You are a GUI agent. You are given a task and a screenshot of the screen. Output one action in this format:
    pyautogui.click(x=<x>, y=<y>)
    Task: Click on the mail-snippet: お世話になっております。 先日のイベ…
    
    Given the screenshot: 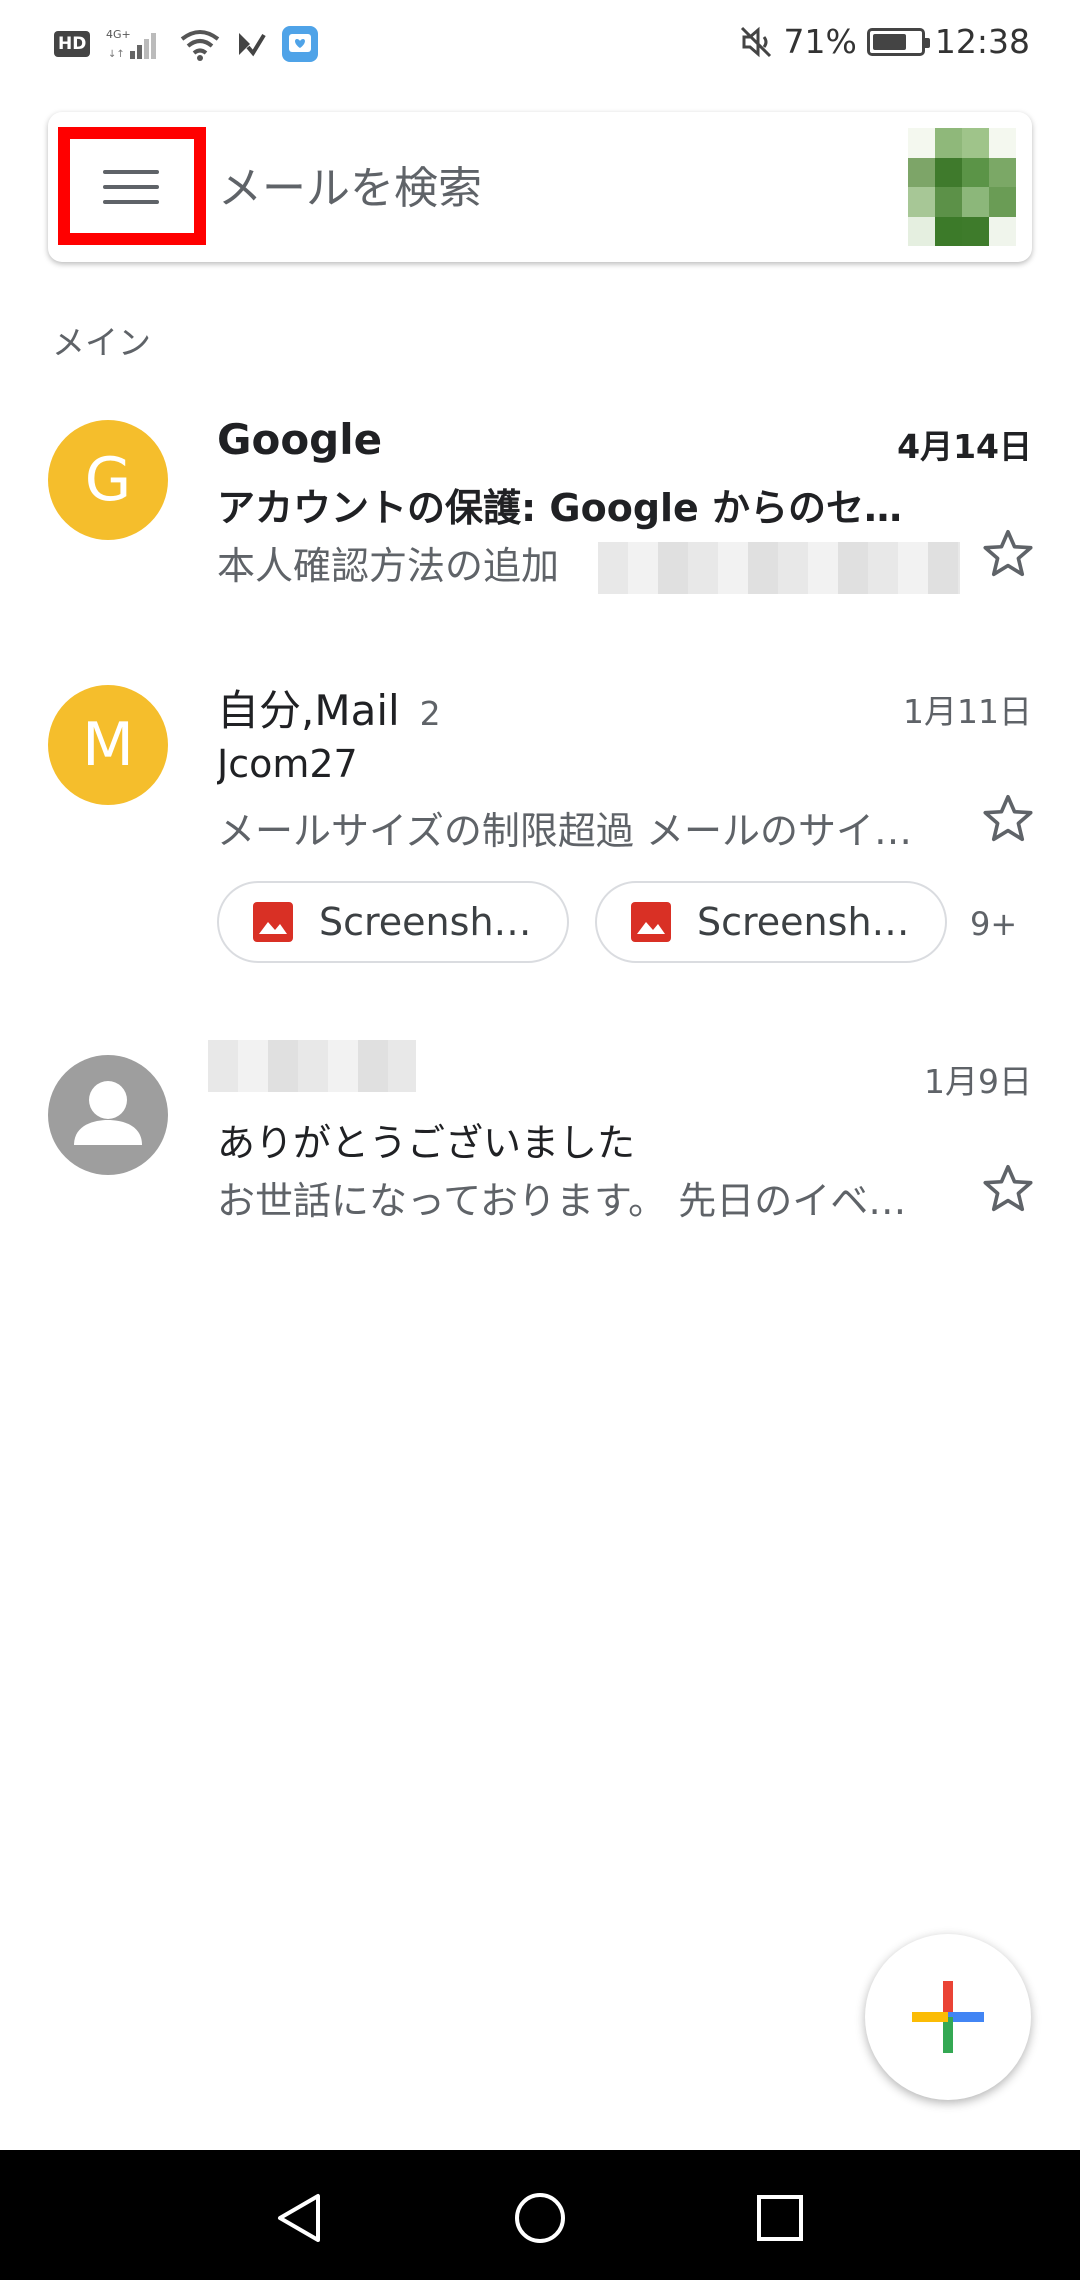 What is the action you would take?
    pyautogui.click(x=562, y=1201)
    